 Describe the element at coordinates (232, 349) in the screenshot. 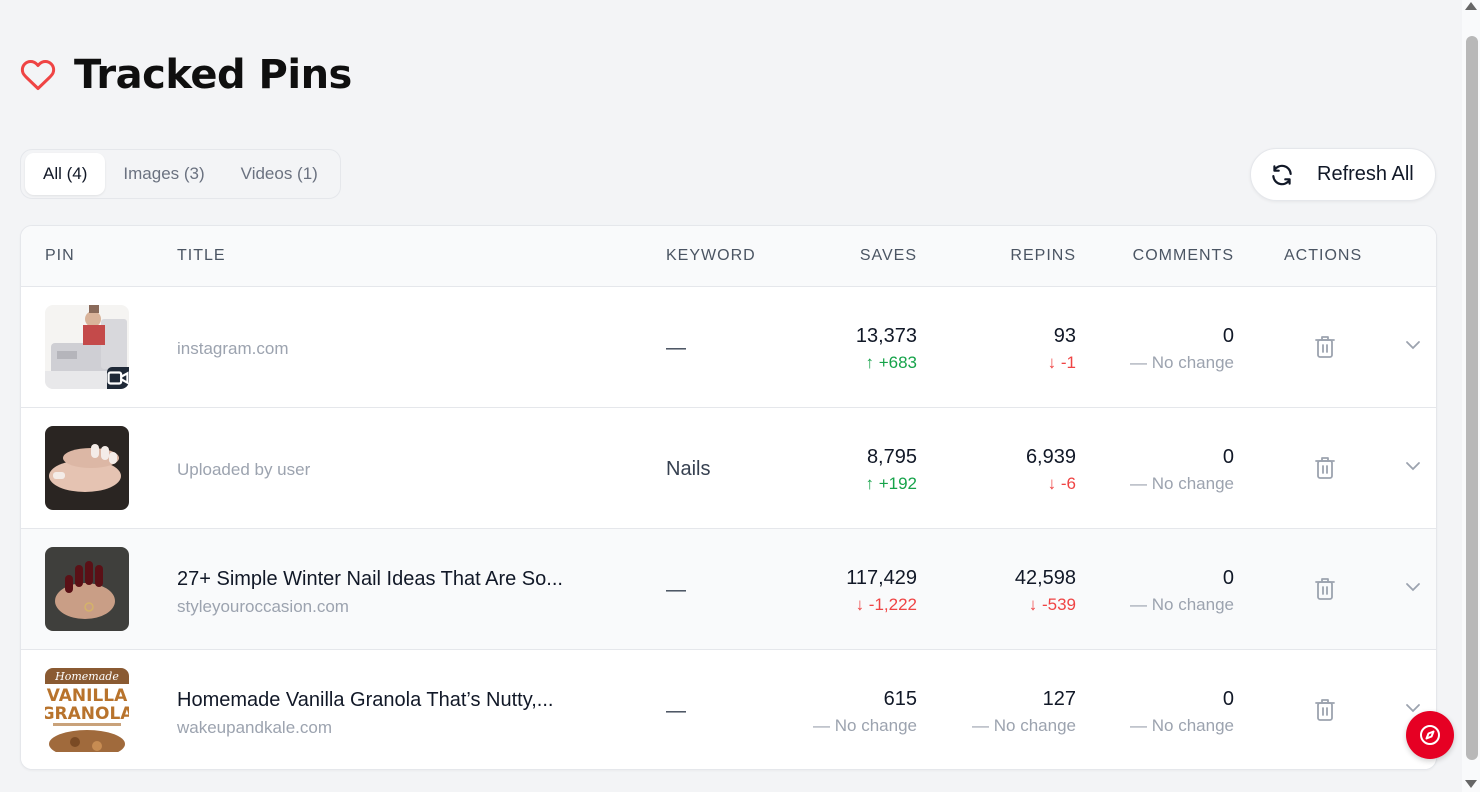

I see `pin-source: instagram.com` at that location.